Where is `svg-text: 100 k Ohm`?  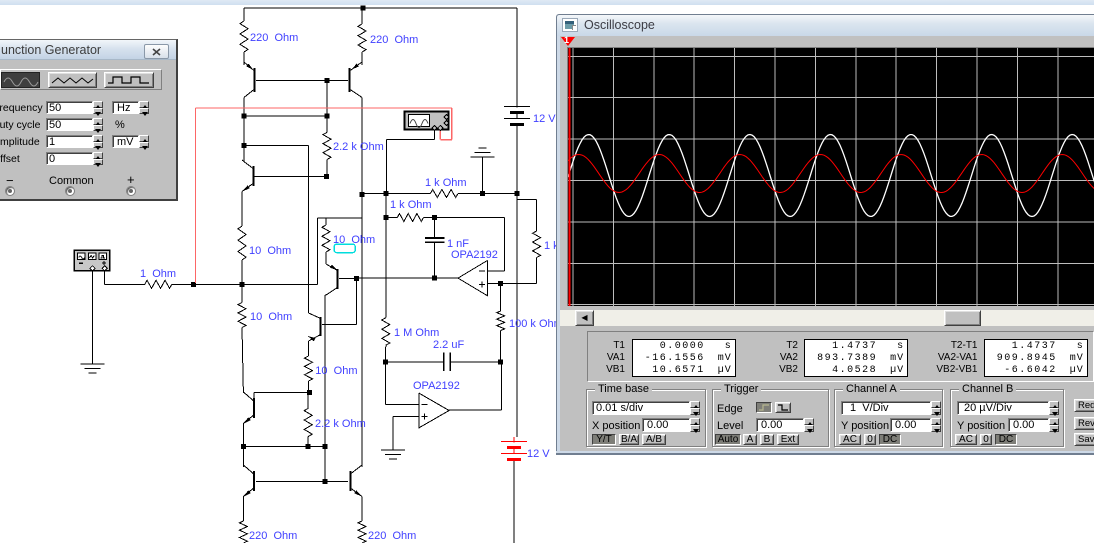 svg-text: 100 k Ohm is located at coordinates (532, 324).